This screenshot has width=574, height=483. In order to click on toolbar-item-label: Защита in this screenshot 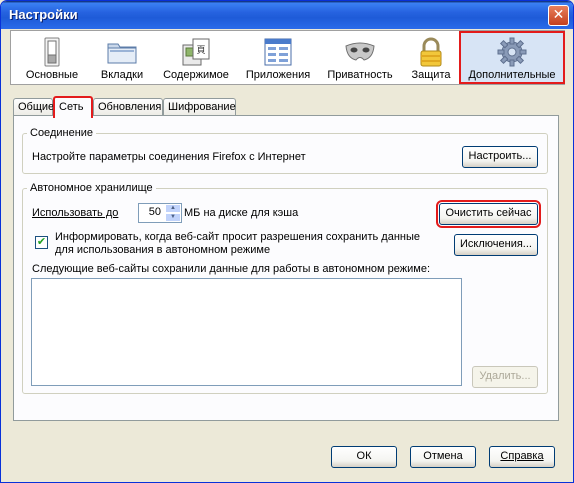, I will do `click(431, 75)`.